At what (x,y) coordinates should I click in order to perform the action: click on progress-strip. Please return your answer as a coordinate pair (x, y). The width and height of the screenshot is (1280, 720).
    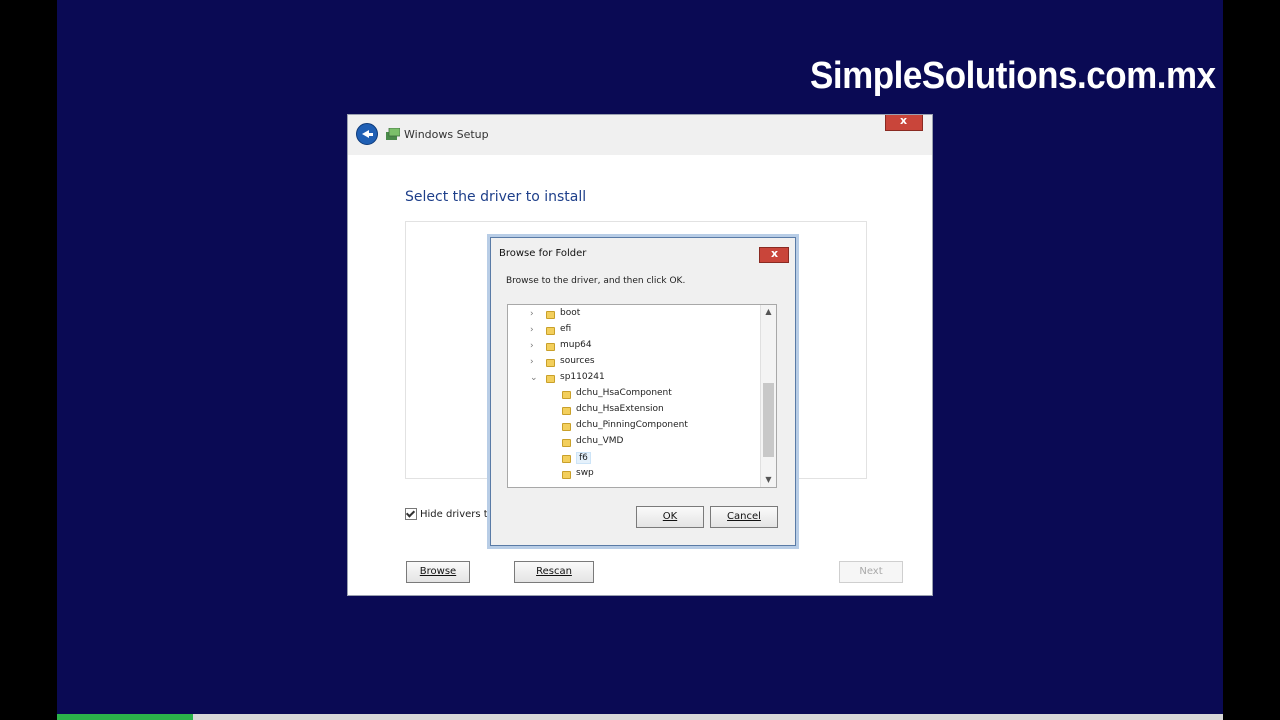
    Looking at the image, I should click on (125, 717).